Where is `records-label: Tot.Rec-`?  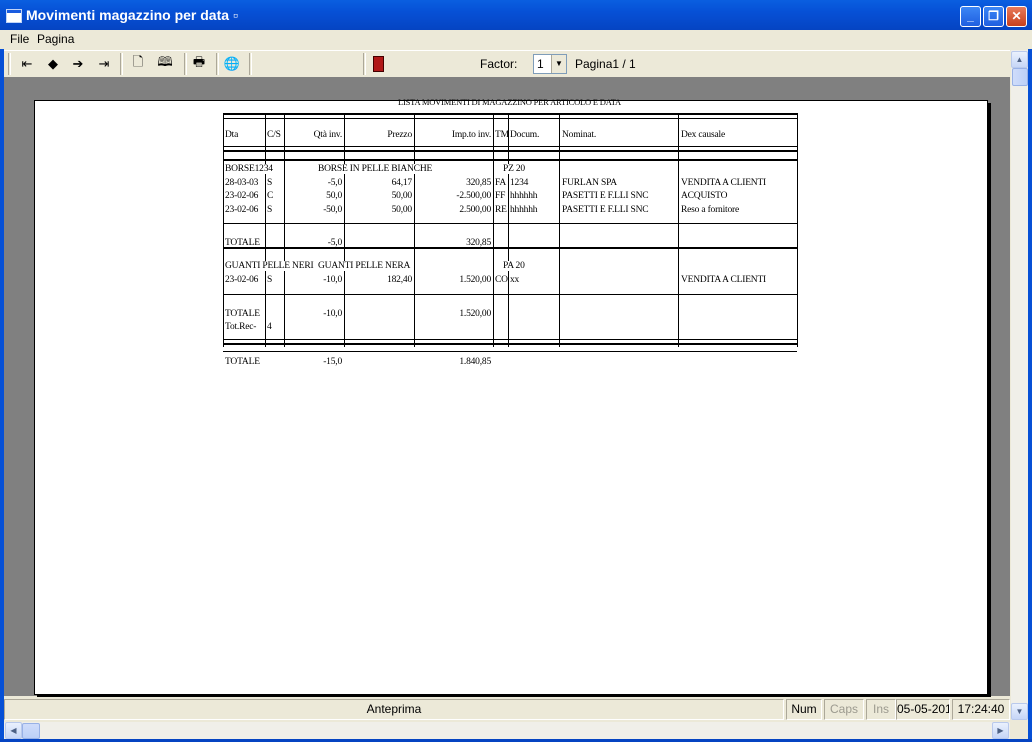 records-label: Tot.Rec- is located at coordinates (241, 327).